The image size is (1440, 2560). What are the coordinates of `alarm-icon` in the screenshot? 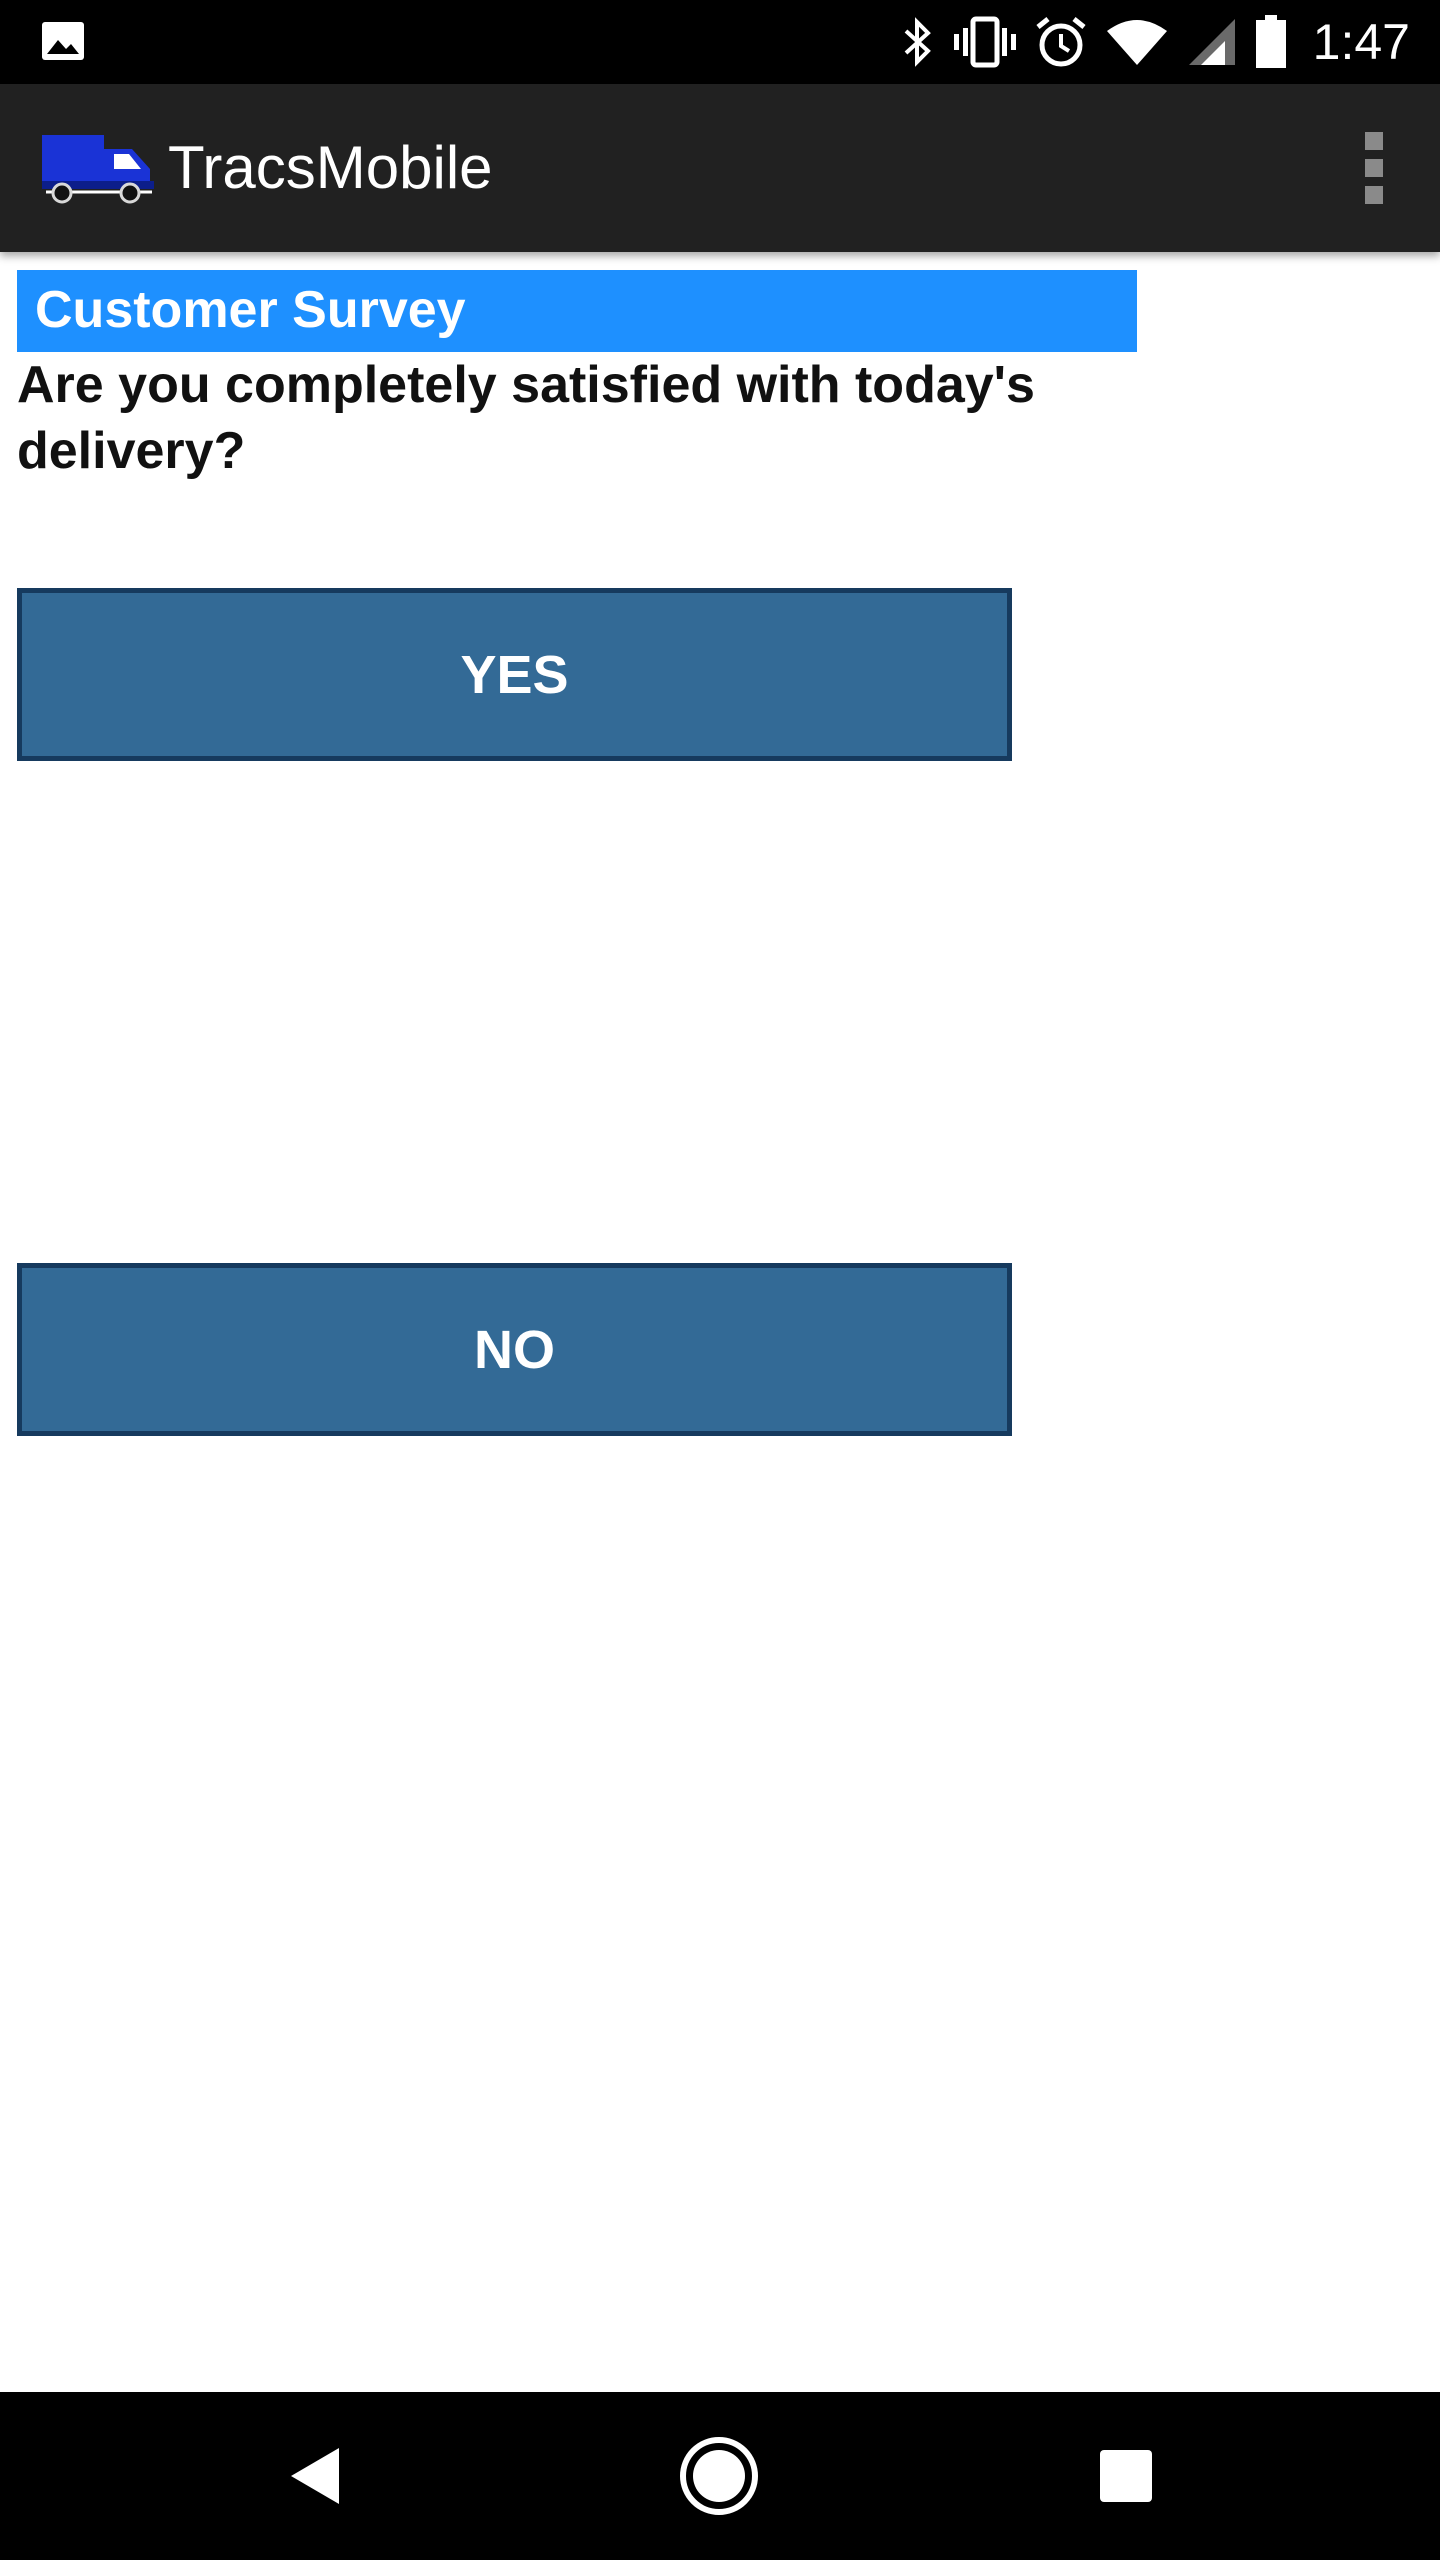 It's located at (1061, 42).